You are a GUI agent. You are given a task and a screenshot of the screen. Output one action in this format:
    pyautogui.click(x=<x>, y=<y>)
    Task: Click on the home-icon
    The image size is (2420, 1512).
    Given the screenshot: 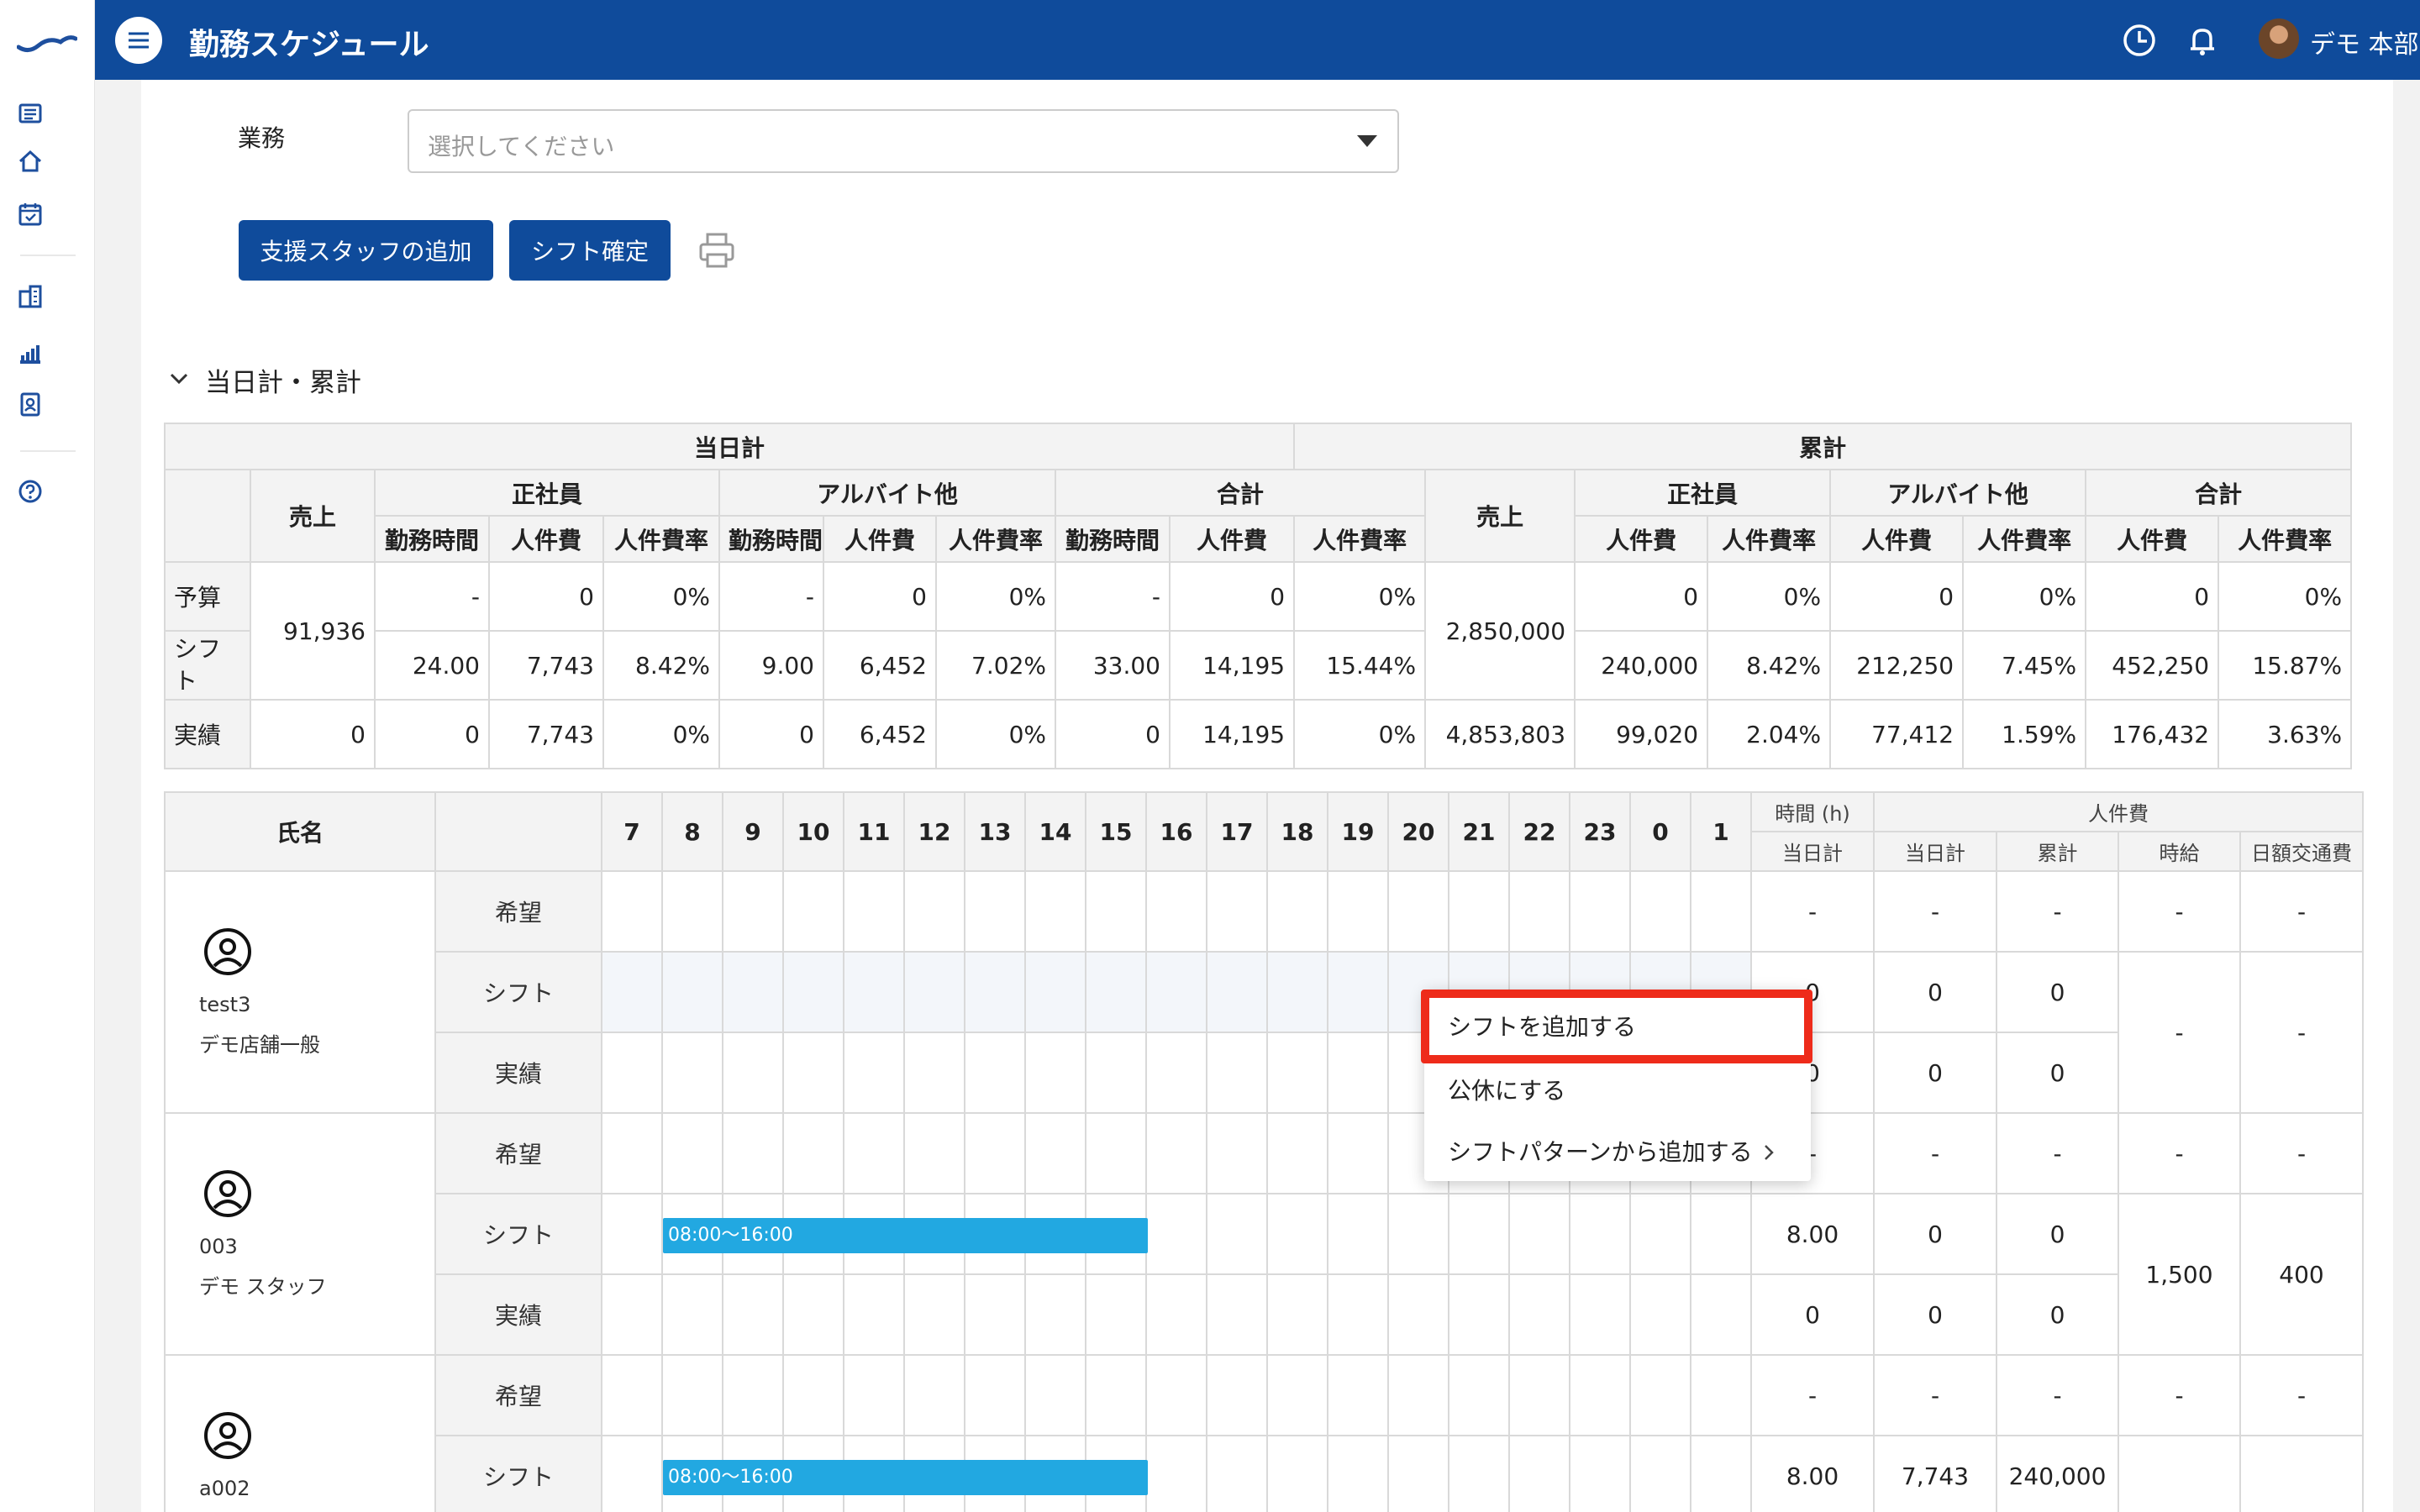 What is the action you would take?
    pyautogui.click(x=30, y=161)
    